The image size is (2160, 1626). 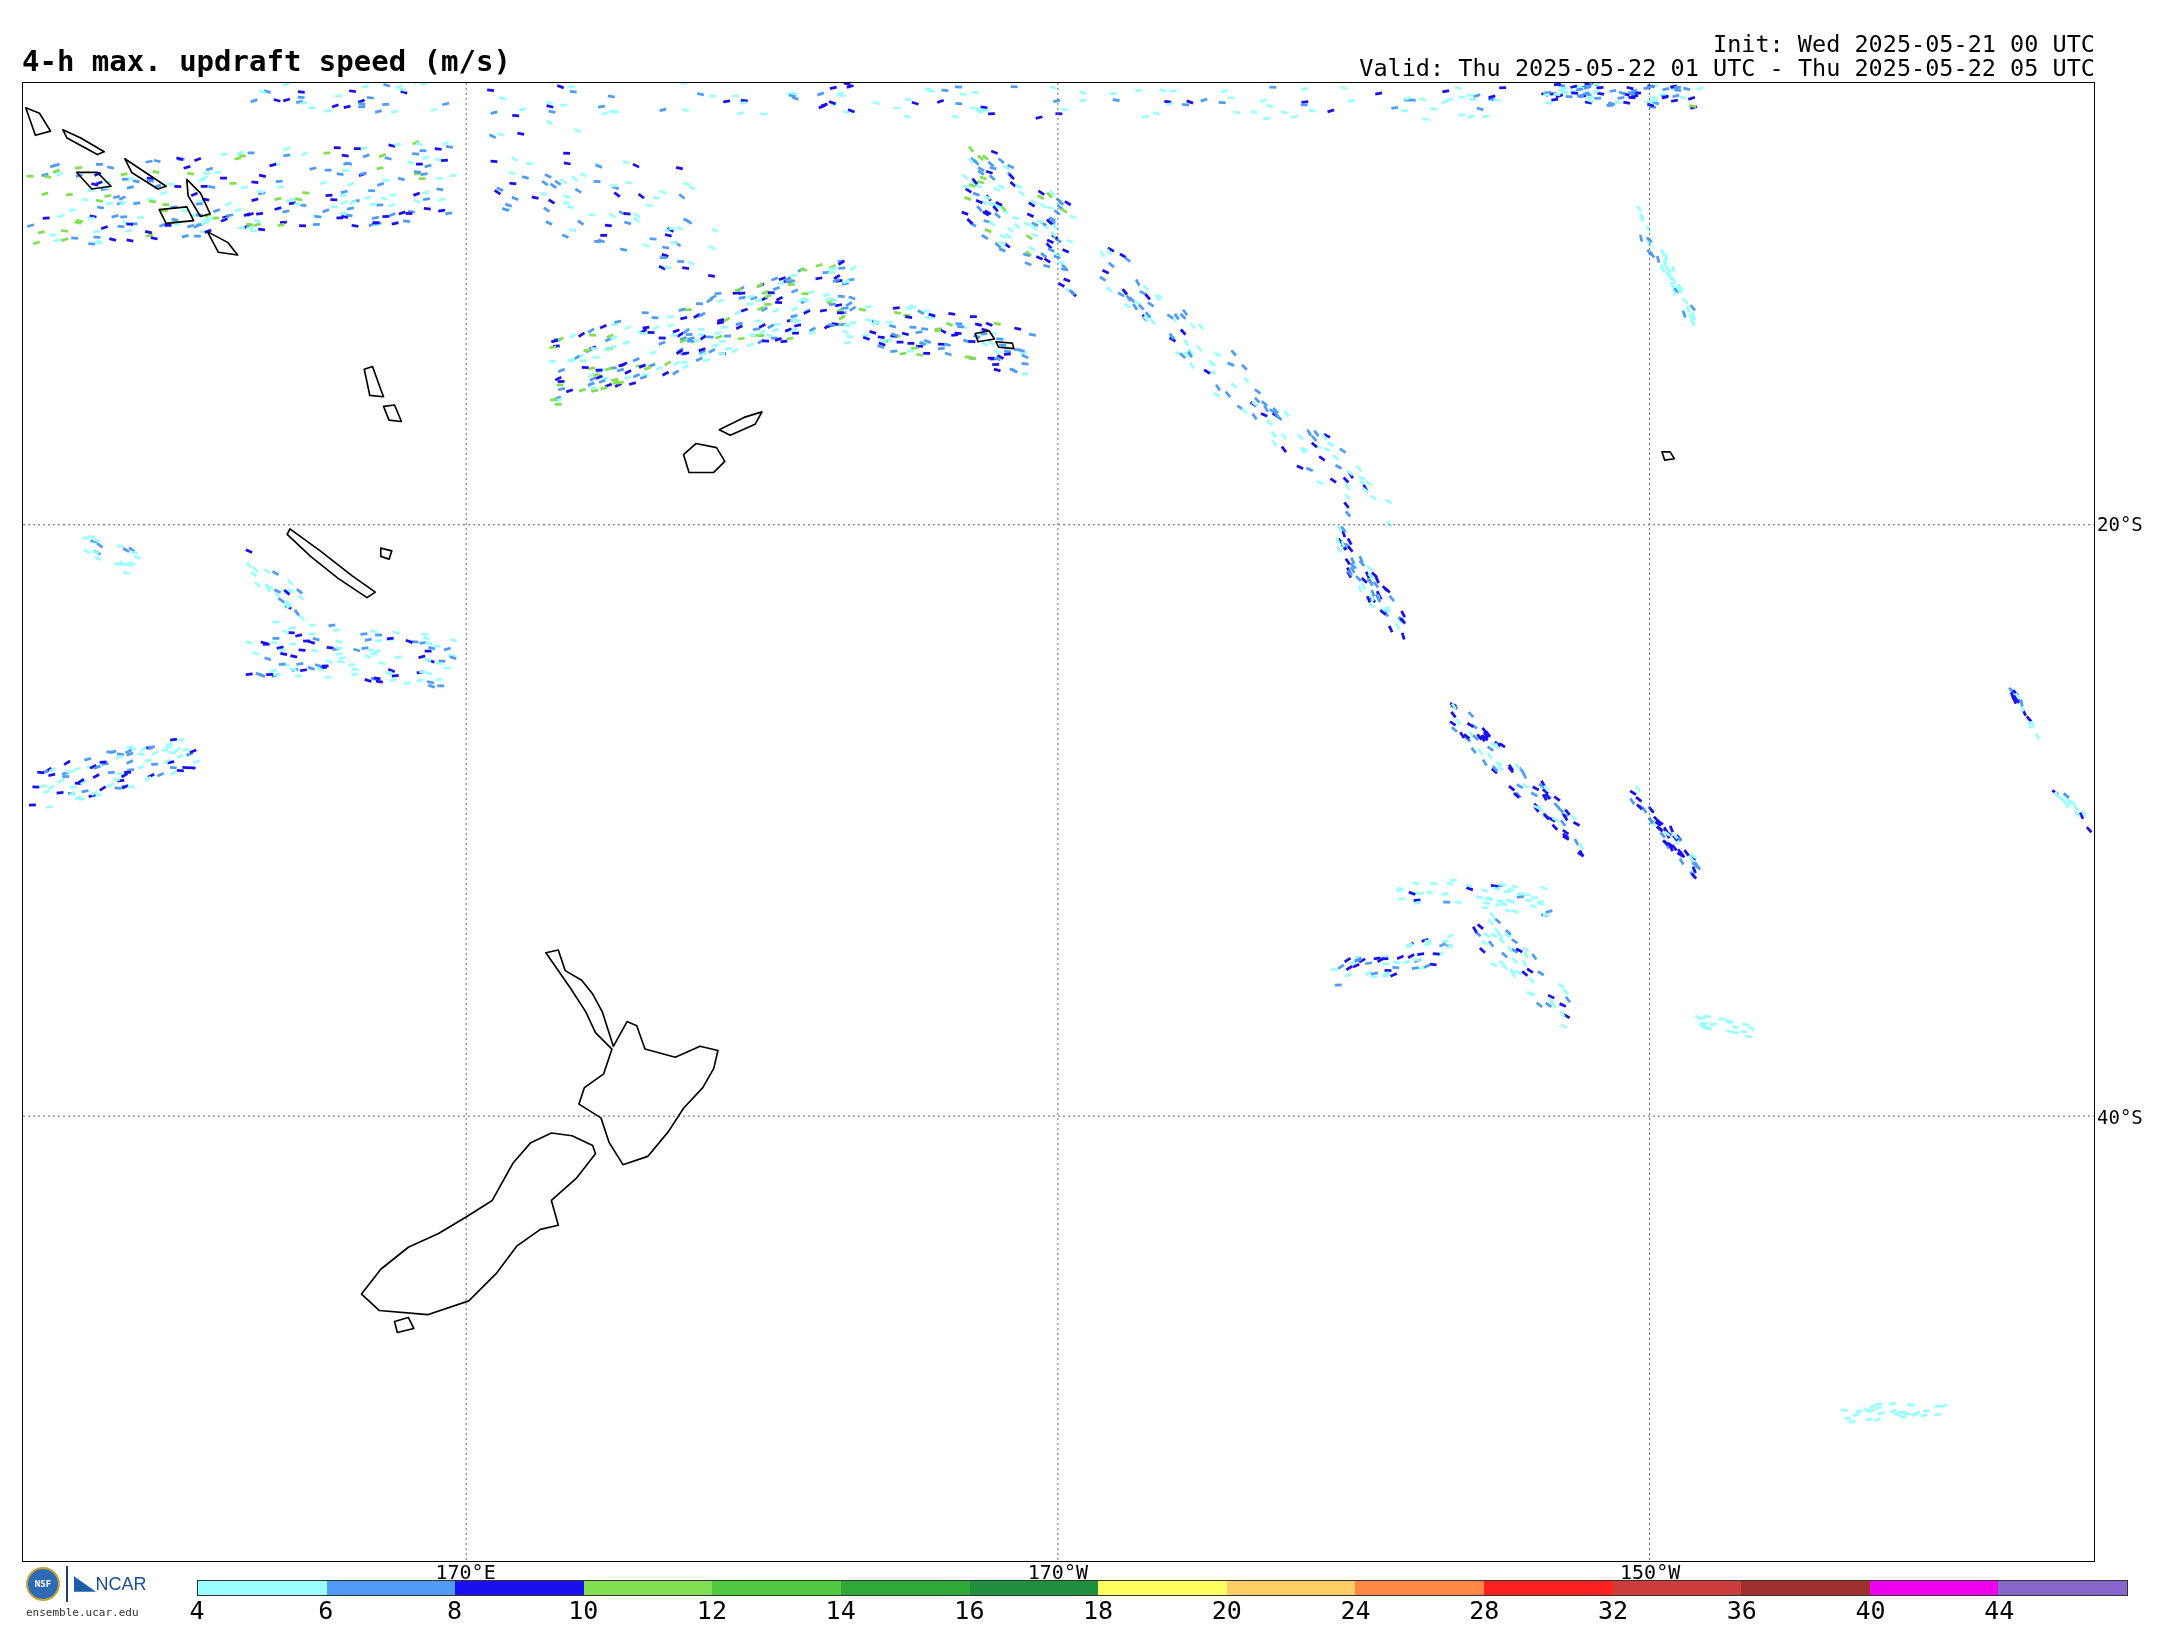 What do you see at coordinates (121, 1584) in the screenshot?
I see `organization-logo: NCAR` at bounding box center [121, 1584].